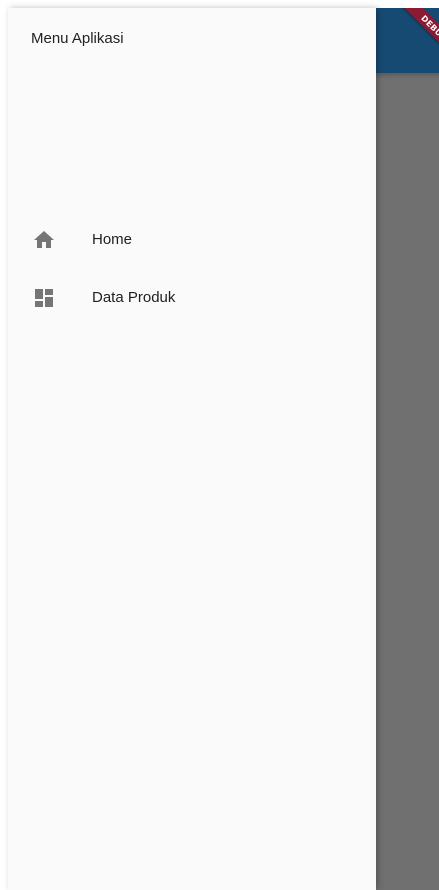 Image resolution: width=439 pixels, height=890 pixels. What do you see at coordinates (407, 449) in the screenshot?
I see `drawer-scrim` at bounding box center [407, 449].